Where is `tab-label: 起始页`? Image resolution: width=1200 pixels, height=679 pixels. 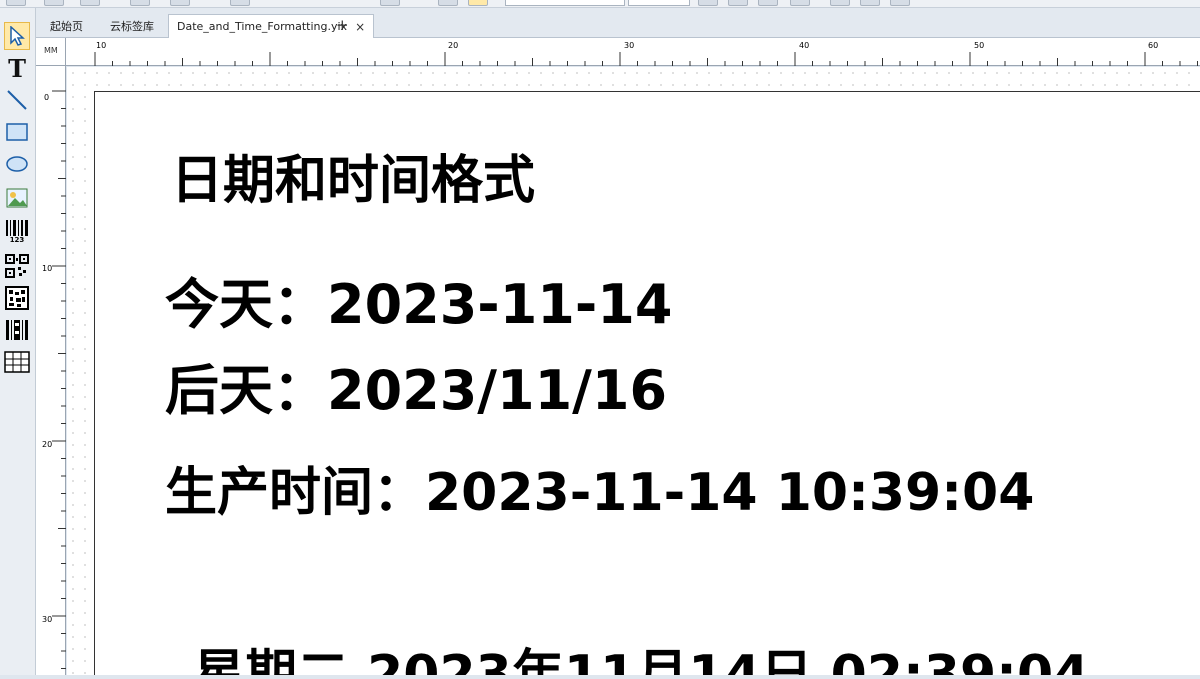
tab-label: 起始页 is located at coordinates (66, 26).